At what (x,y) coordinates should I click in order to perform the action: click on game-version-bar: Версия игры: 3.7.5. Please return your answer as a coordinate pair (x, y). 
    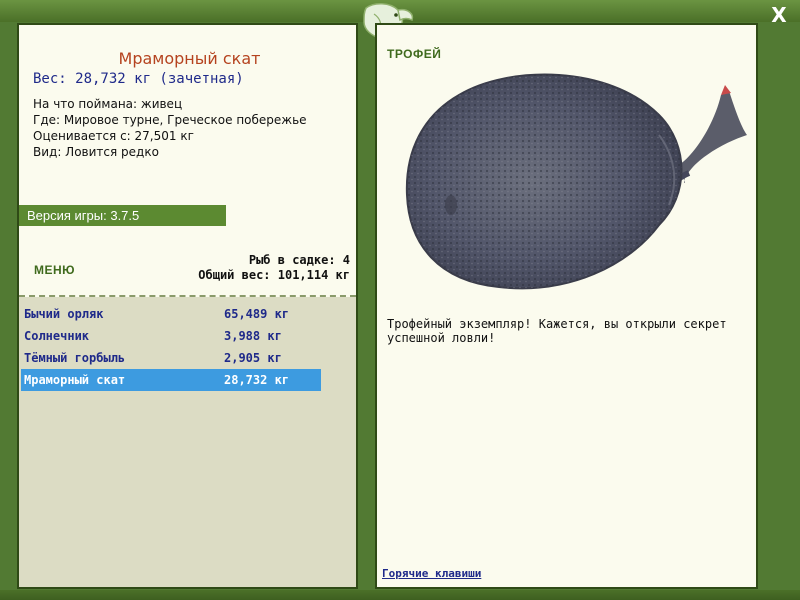
    Looking at the image, I should click on (122, 215).